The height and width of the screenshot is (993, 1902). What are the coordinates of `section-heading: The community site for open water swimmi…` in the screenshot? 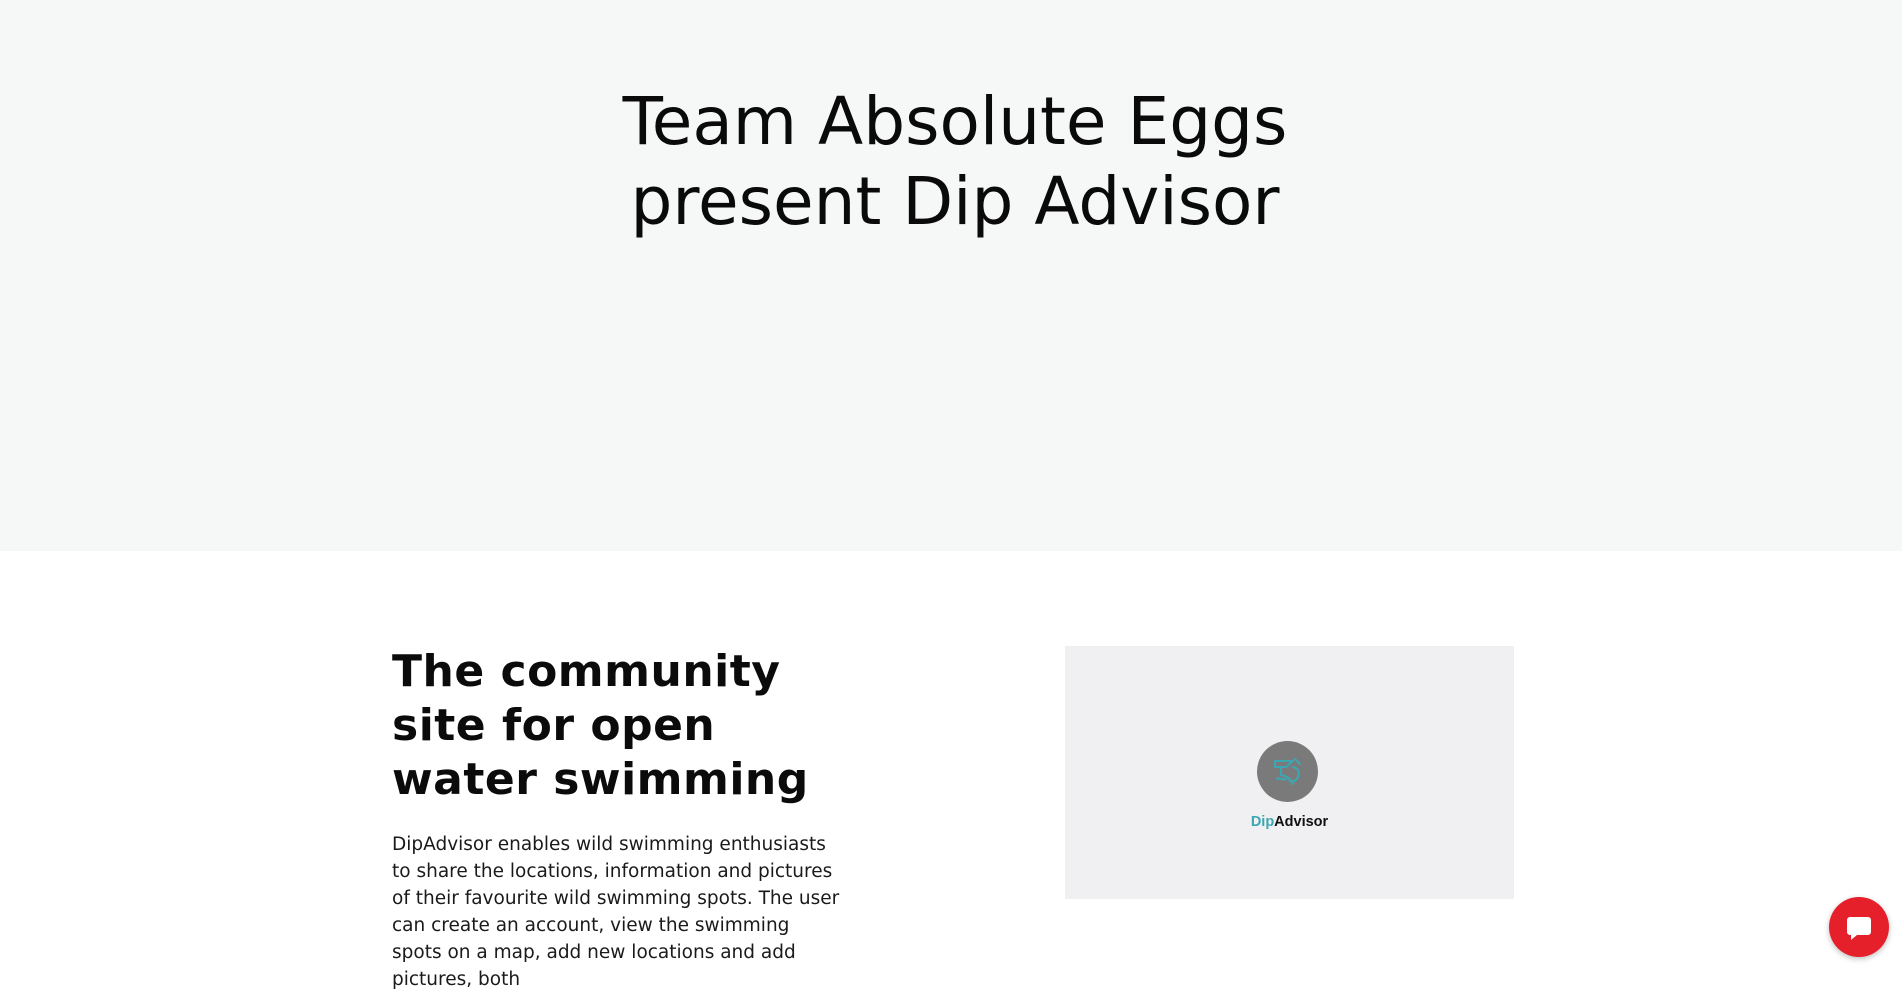 It's located at (600, 725).